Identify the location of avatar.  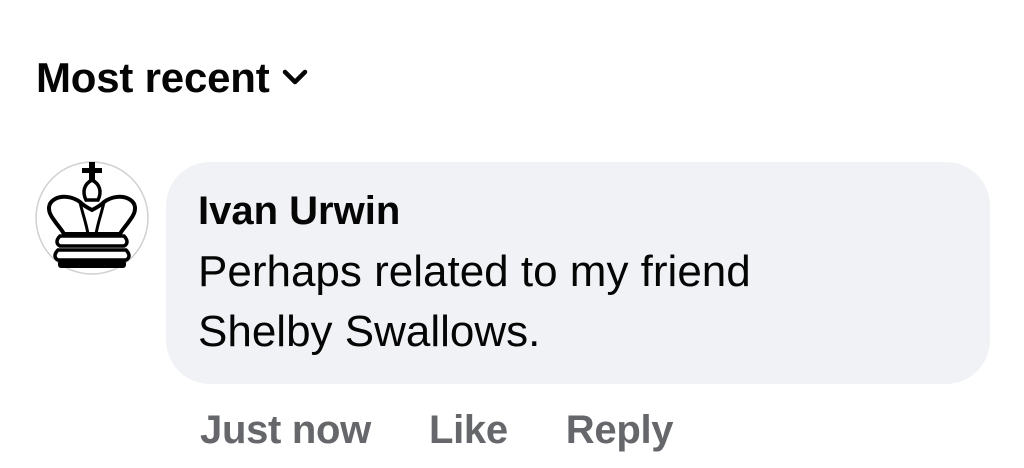
(92, 218).